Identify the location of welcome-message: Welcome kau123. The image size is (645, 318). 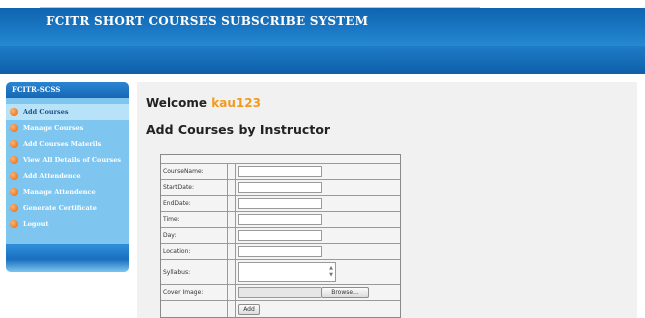
(203, 103).